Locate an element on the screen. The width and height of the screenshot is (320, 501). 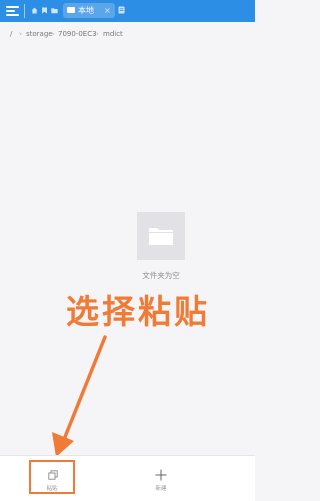
annotation-arrow is located at coordinates (79, 396).